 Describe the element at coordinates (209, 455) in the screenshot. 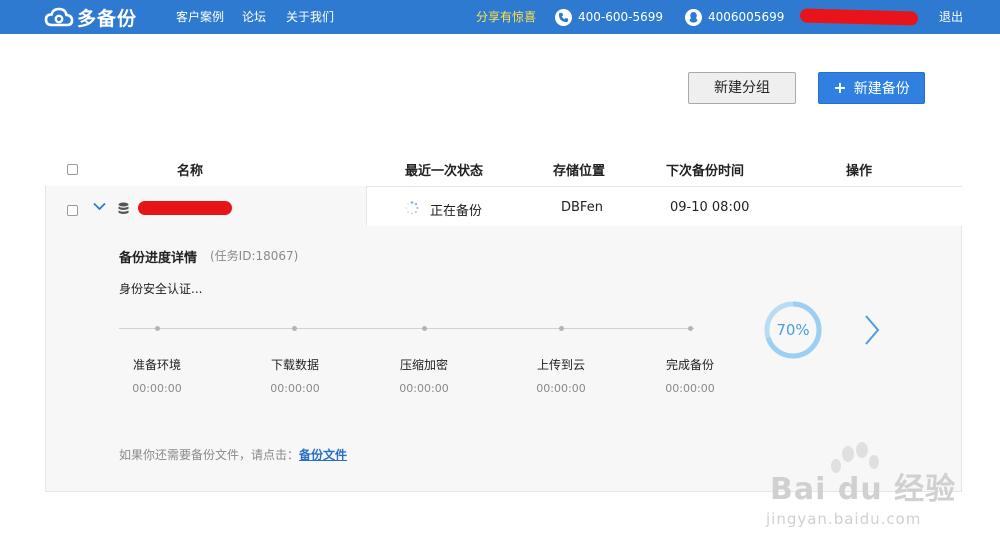

I see `hint-text: 如果你还需要备份文件，请点击：` at that location.